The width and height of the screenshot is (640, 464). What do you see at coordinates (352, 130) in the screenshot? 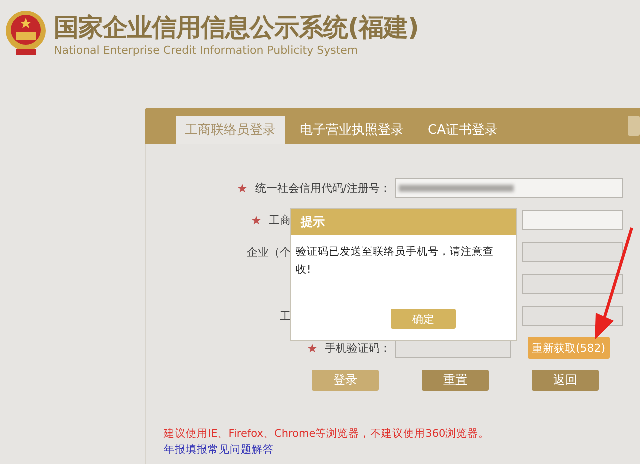
I see `login-tab: 电子营业执照登录` at bounding box center [352, 130].